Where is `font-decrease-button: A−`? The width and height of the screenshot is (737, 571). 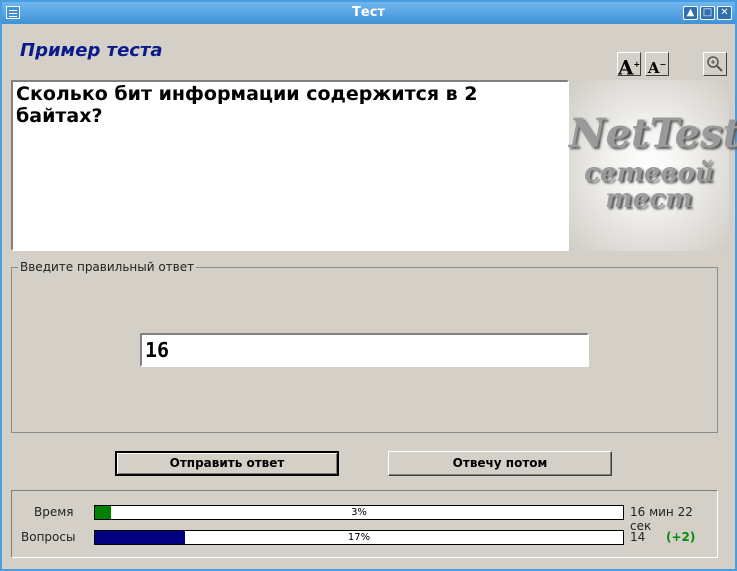
font-decrease-button: A− is located at coordinates (657, 64).